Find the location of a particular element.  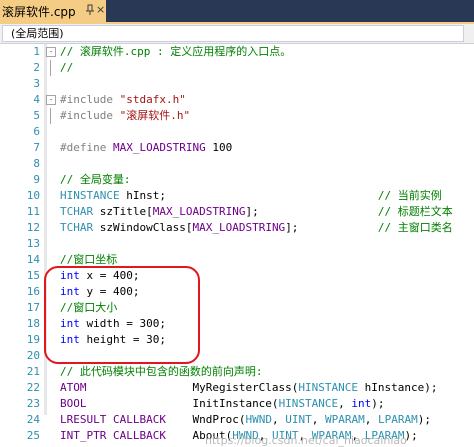

code-line: 21 // 此代码模块中包含的函数的前向声明: is located at coordinates (237, 372).